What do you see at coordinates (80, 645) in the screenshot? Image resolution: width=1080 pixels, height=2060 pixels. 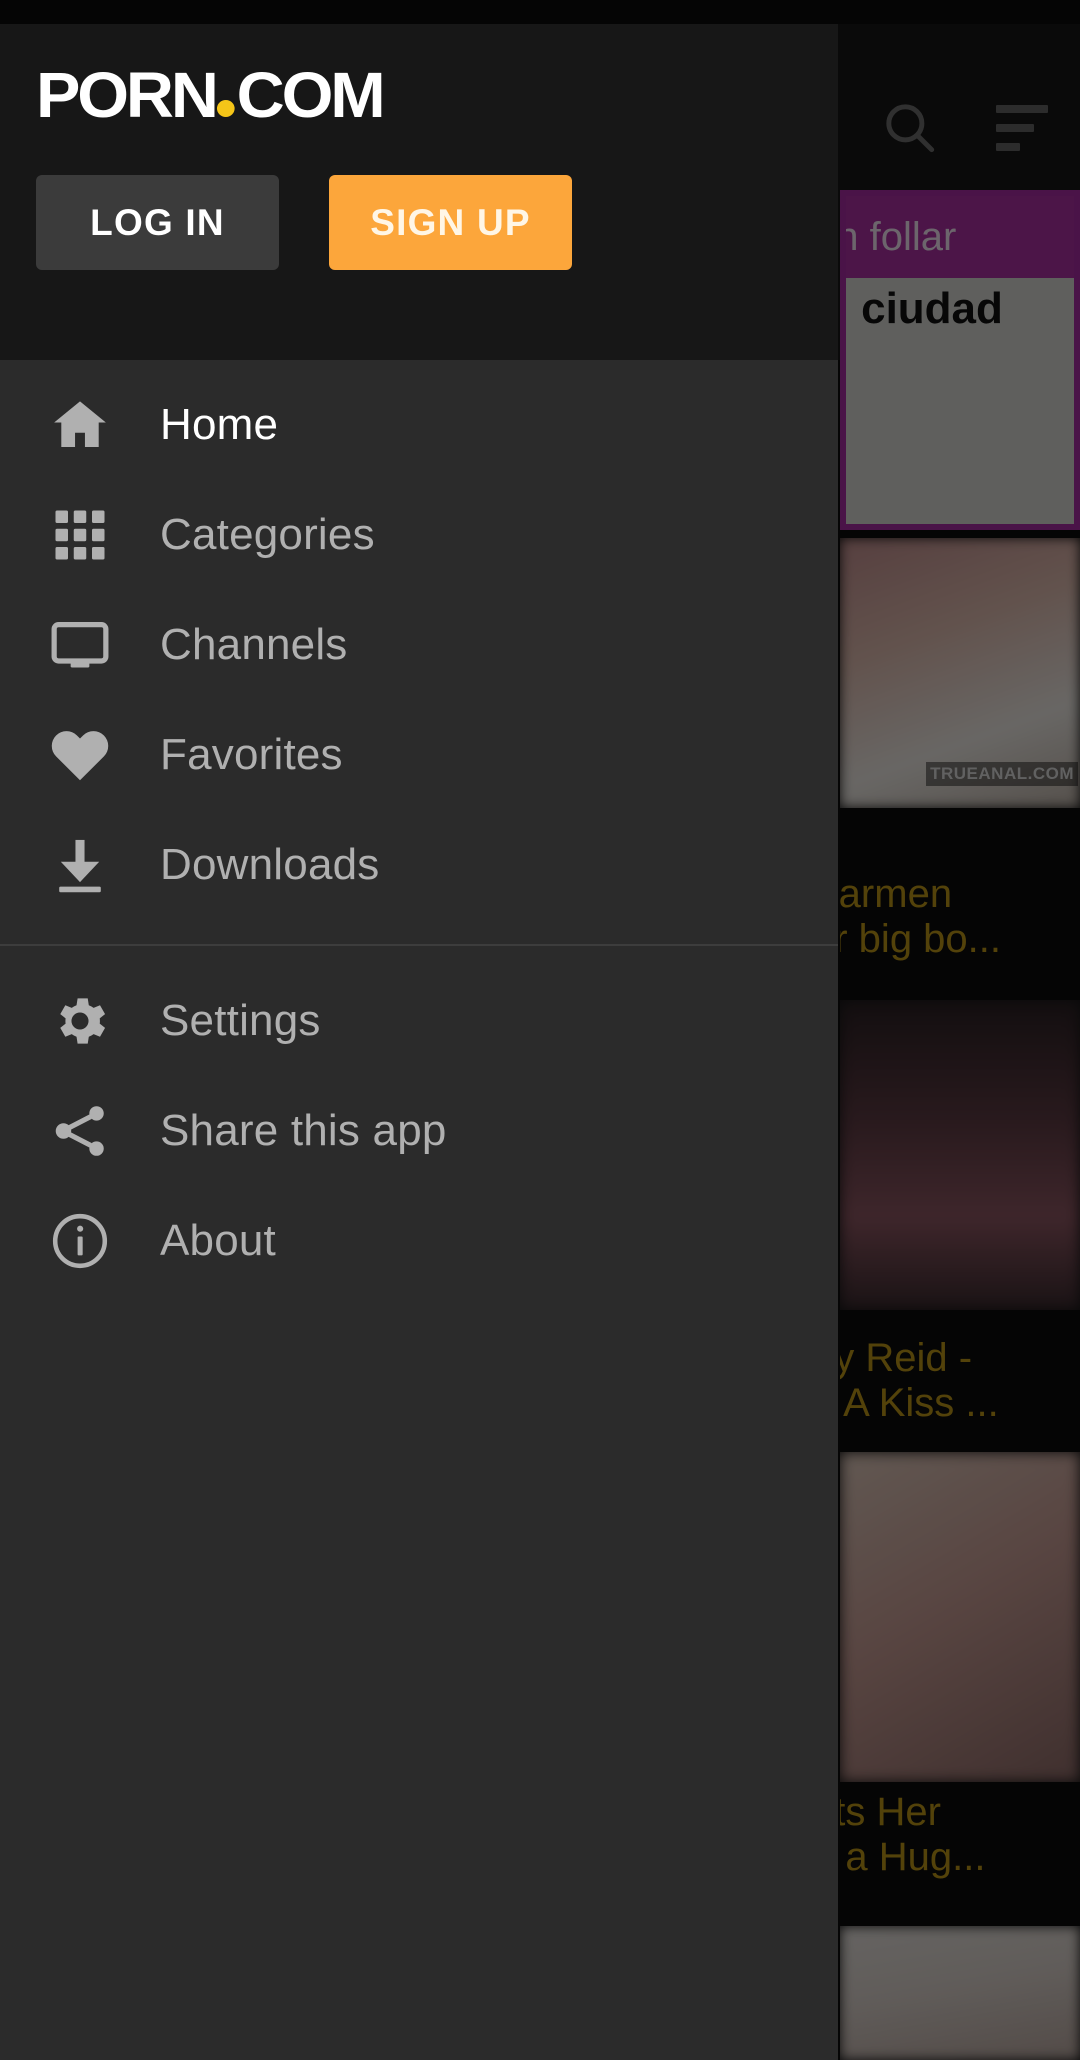 I see `tv-icon` at bounding box center [80, 645].